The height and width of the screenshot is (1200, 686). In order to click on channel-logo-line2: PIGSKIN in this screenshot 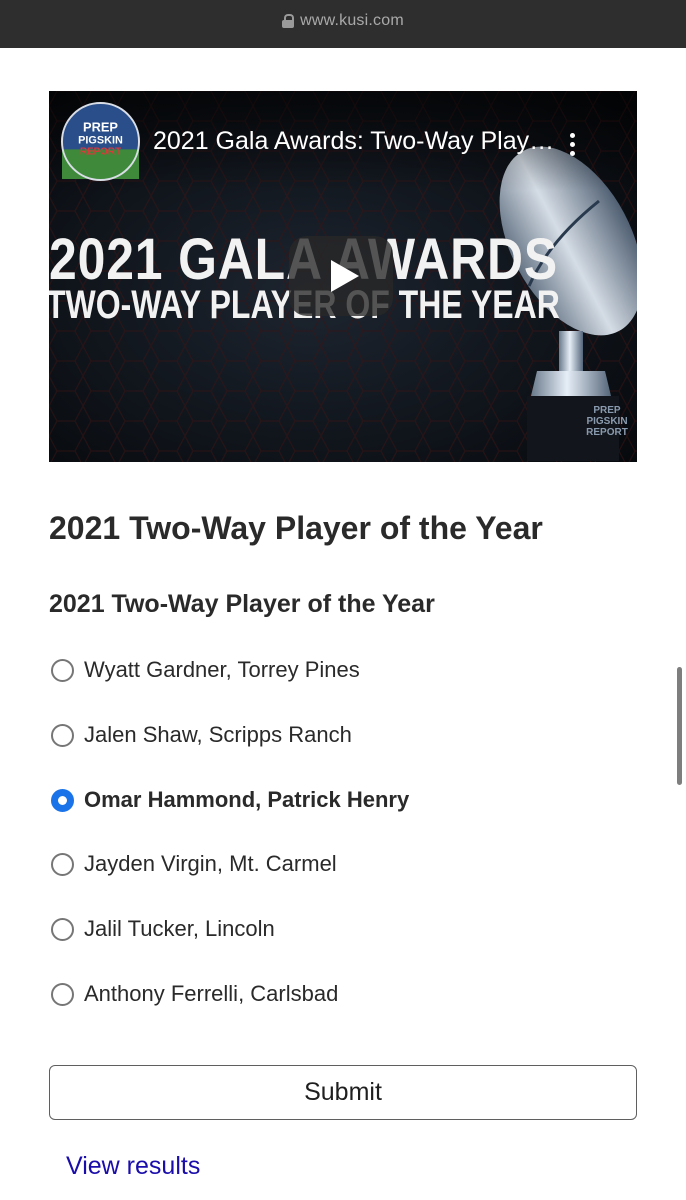, I will do `click(100, 140)`.